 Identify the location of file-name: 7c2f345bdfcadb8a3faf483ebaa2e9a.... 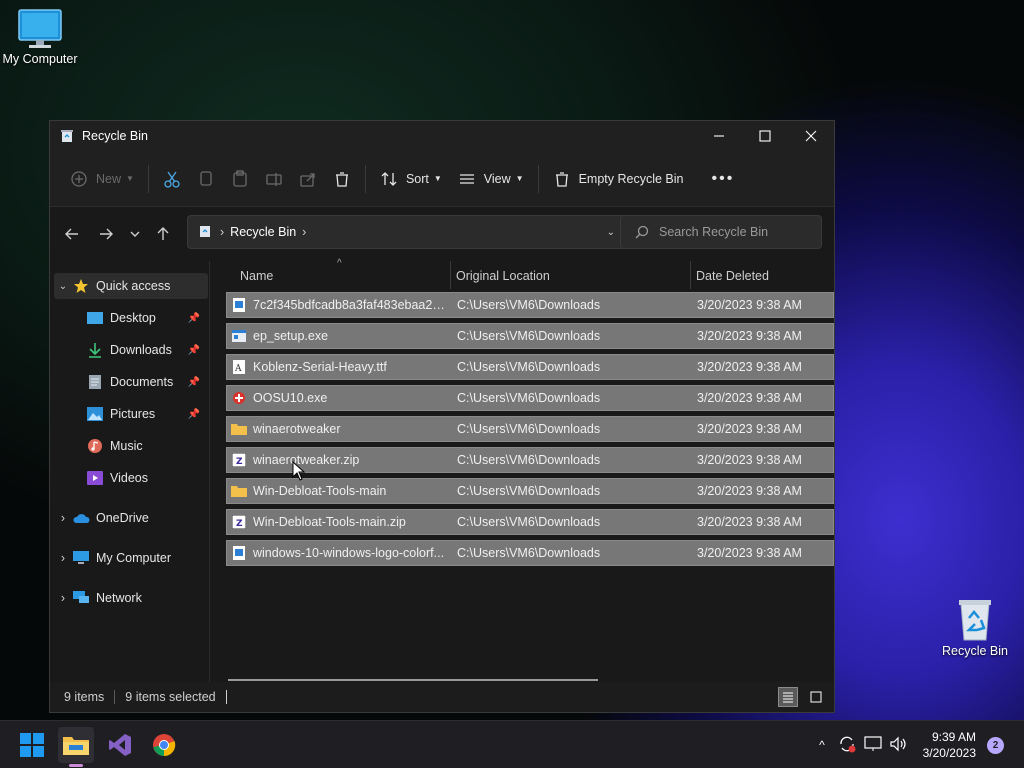
(350, 305).